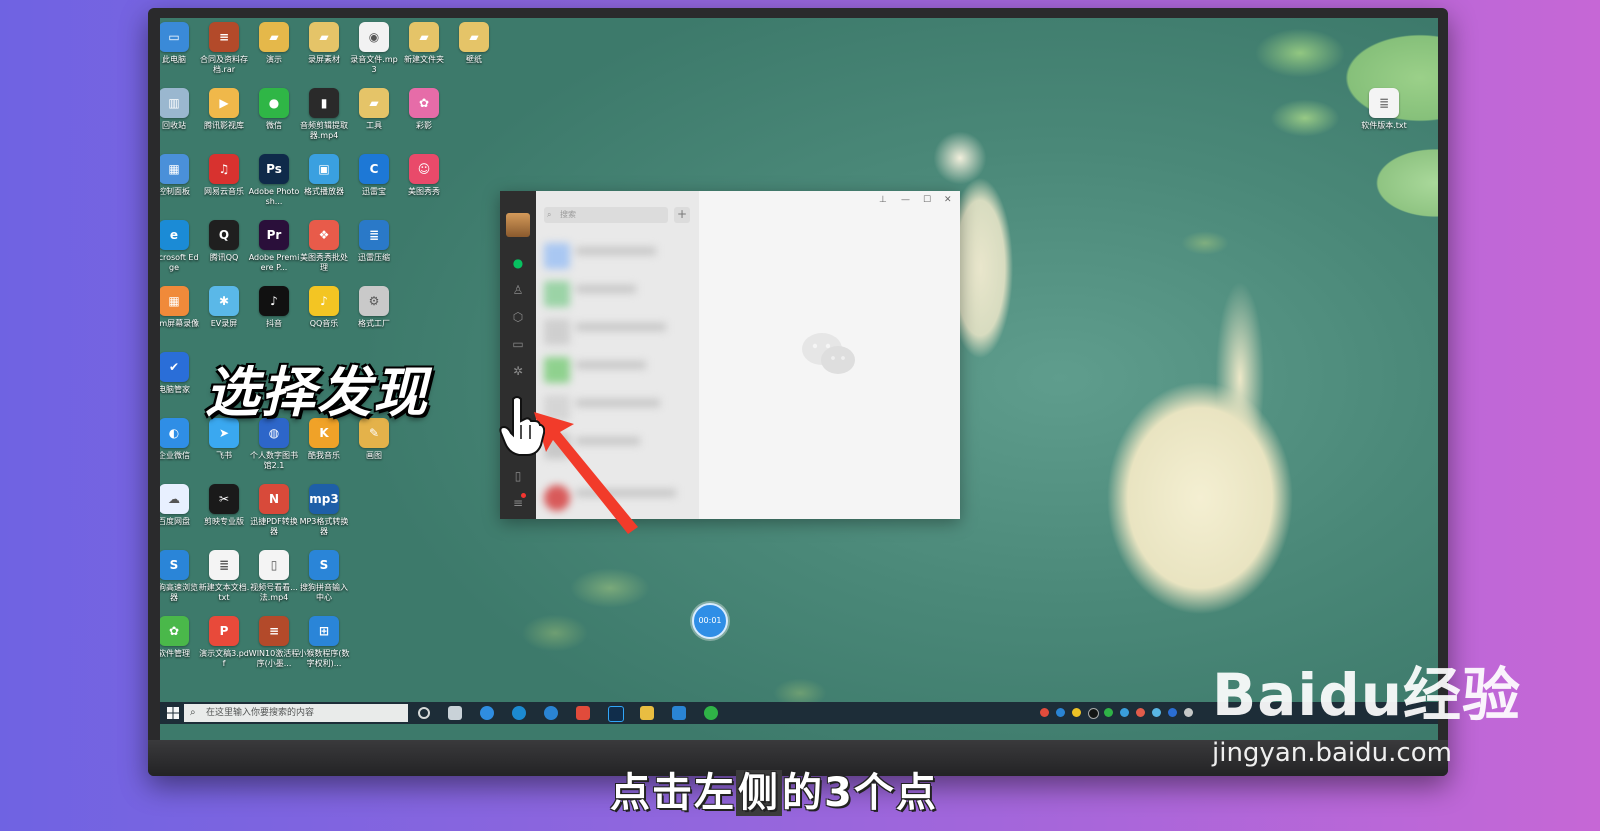 This screenshot has height=831, width=1600. I want to click on photoshop-icon, so click(616, 714).